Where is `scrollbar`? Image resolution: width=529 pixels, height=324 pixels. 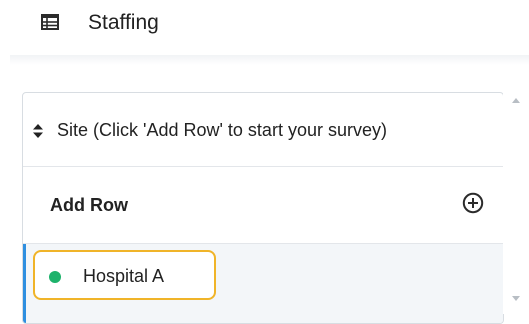
scrollbar is located at coordinates (516, 203).